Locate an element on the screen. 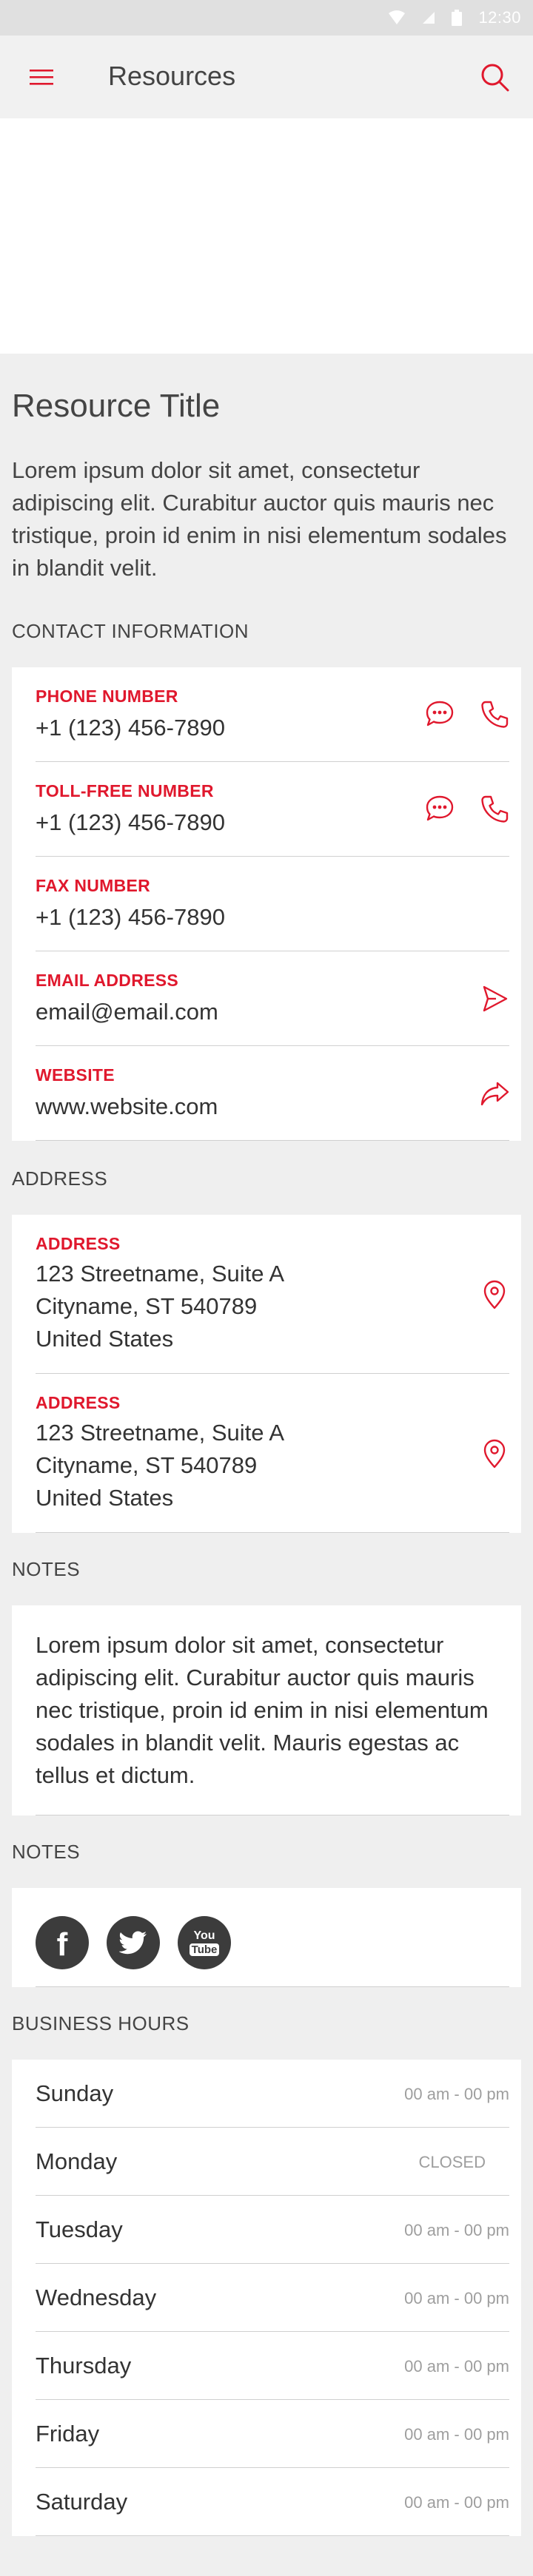  signal-icon is located at coordinates (429, 18).